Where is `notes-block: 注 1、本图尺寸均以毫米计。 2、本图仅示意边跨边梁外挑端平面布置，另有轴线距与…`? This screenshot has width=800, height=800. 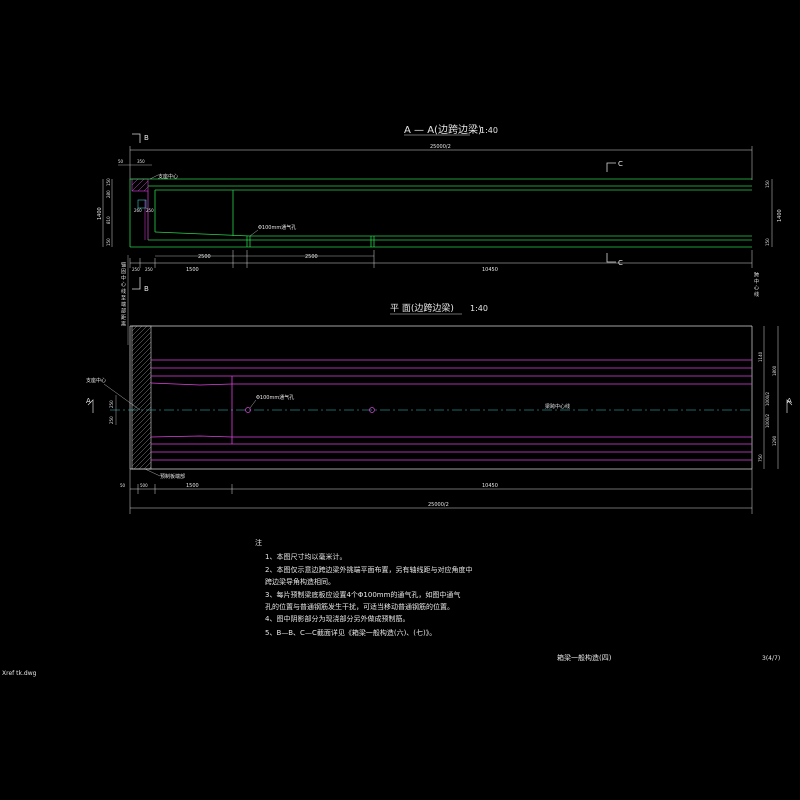 notes-block: 注 1、本图尺寸均以毫米计。 2、本图仅示意边跨边梁外挑端平面布置，另有轴线距与… is located at coordinates (363, 587).